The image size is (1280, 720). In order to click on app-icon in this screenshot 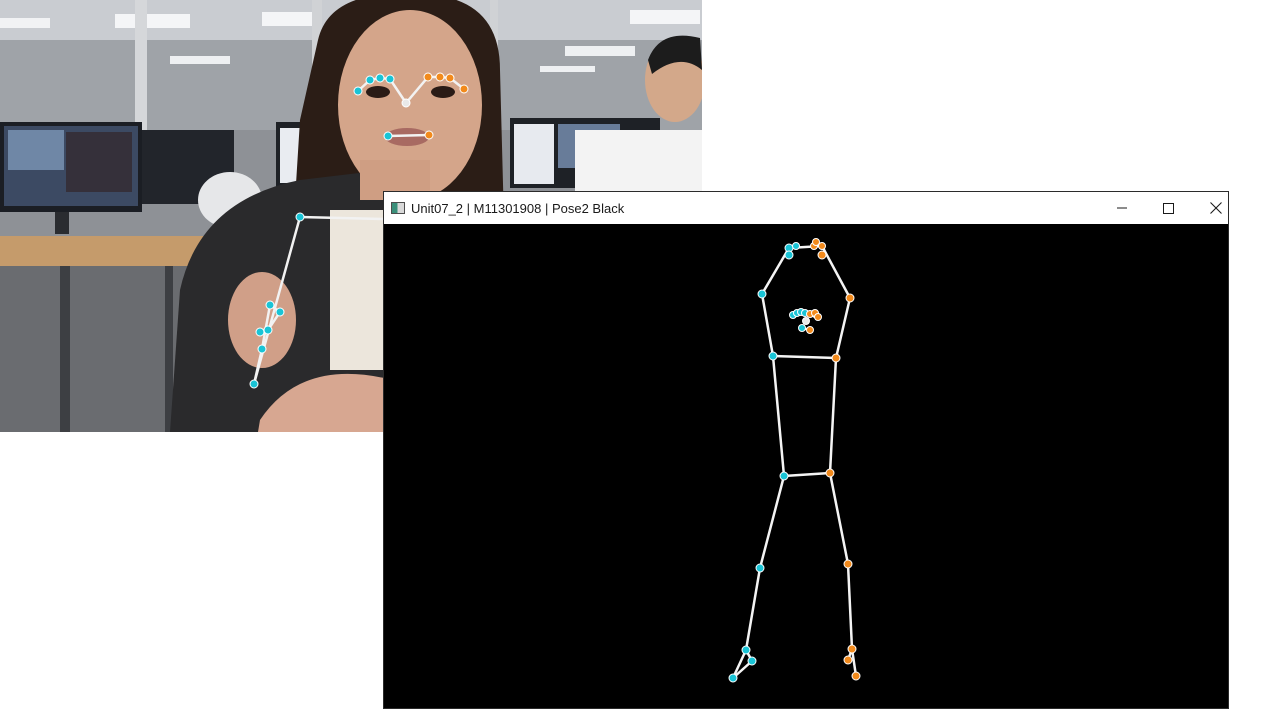, I will do `click(398, 208)`.